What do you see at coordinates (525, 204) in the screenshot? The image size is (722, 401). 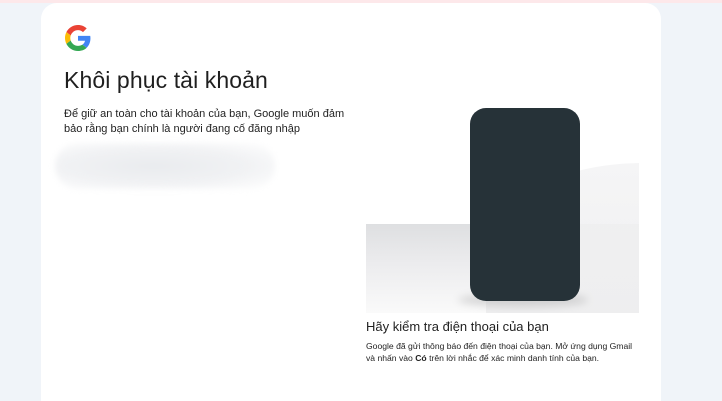 I see `phone-image` at bounding box center [525, 204].